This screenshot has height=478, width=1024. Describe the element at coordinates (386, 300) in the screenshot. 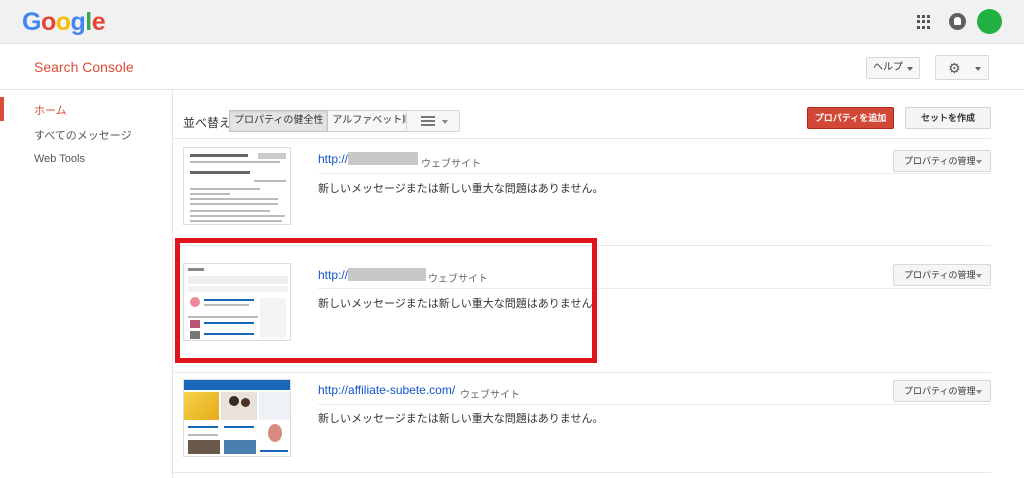

I see `highlight-box` at that location.